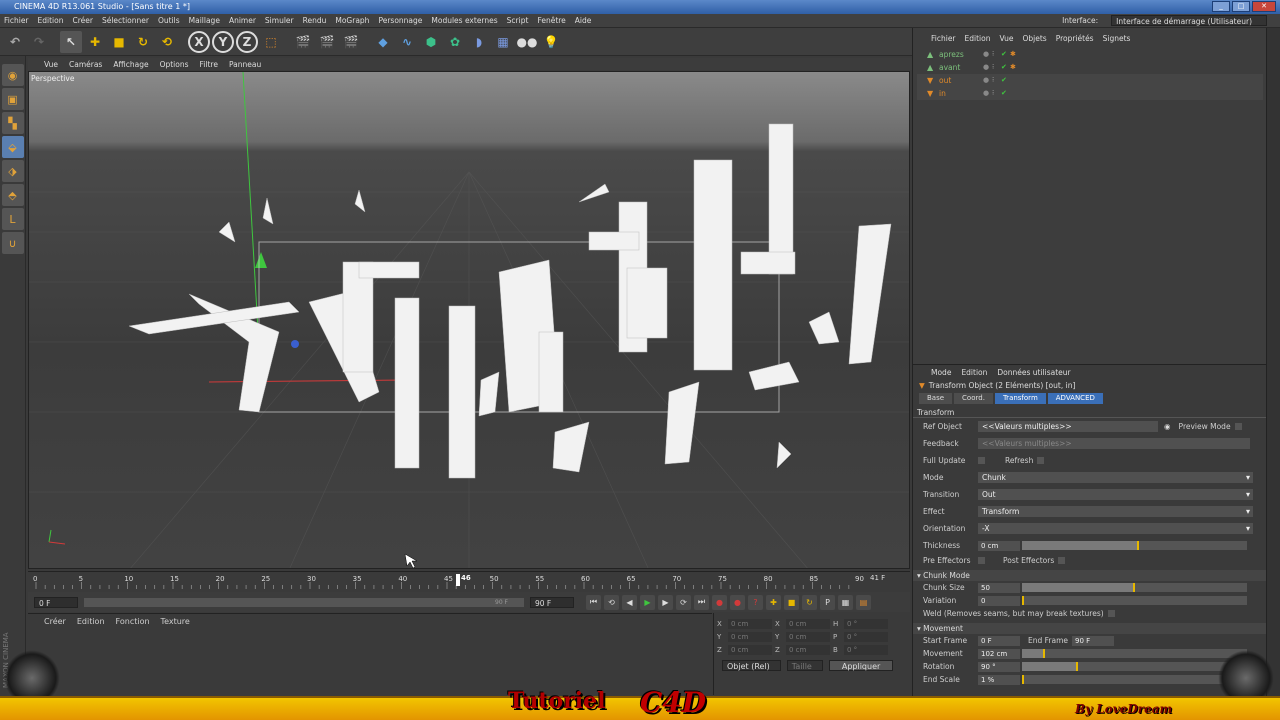  I want to click on next-key-icon: ⟳, so click(683, 602).